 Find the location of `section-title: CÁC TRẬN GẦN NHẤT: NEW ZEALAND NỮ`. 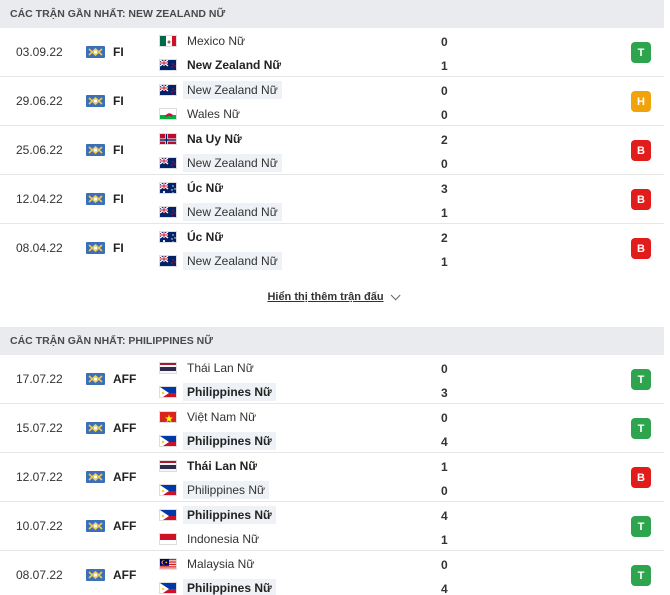

section-title: CÁC TRẬN GẦN NHẤT: NEW ZEALAND NỮ is located at coordinates (118, 14).